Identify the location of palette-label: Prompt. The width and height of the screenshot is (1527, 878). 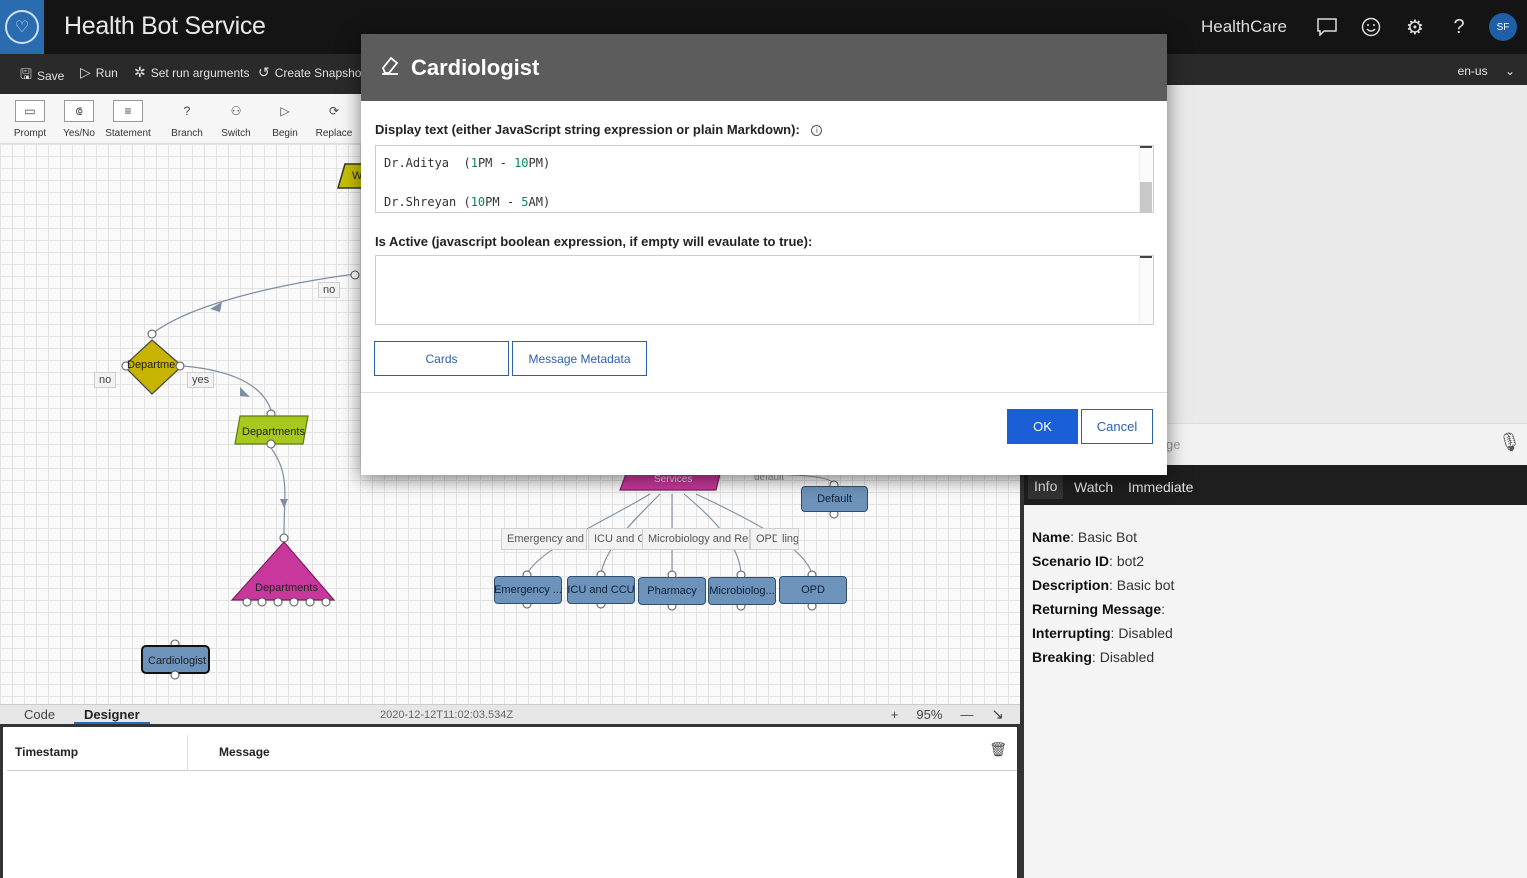
(30, 133).